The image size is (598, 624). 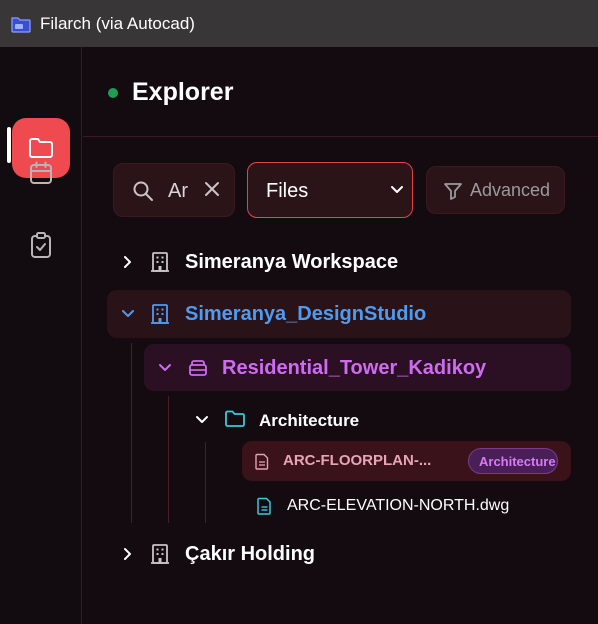 I want to click on tree-item-file: ARC-ELEVATION-NORTH.dwg, so click(x=406, y=506).